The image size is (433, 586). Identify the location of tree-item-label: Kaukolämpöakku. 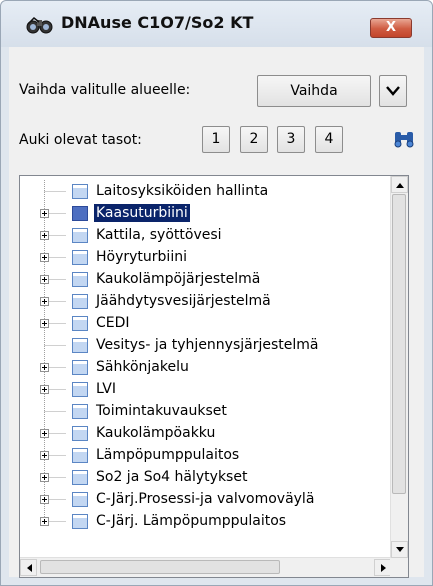
(156, 433).